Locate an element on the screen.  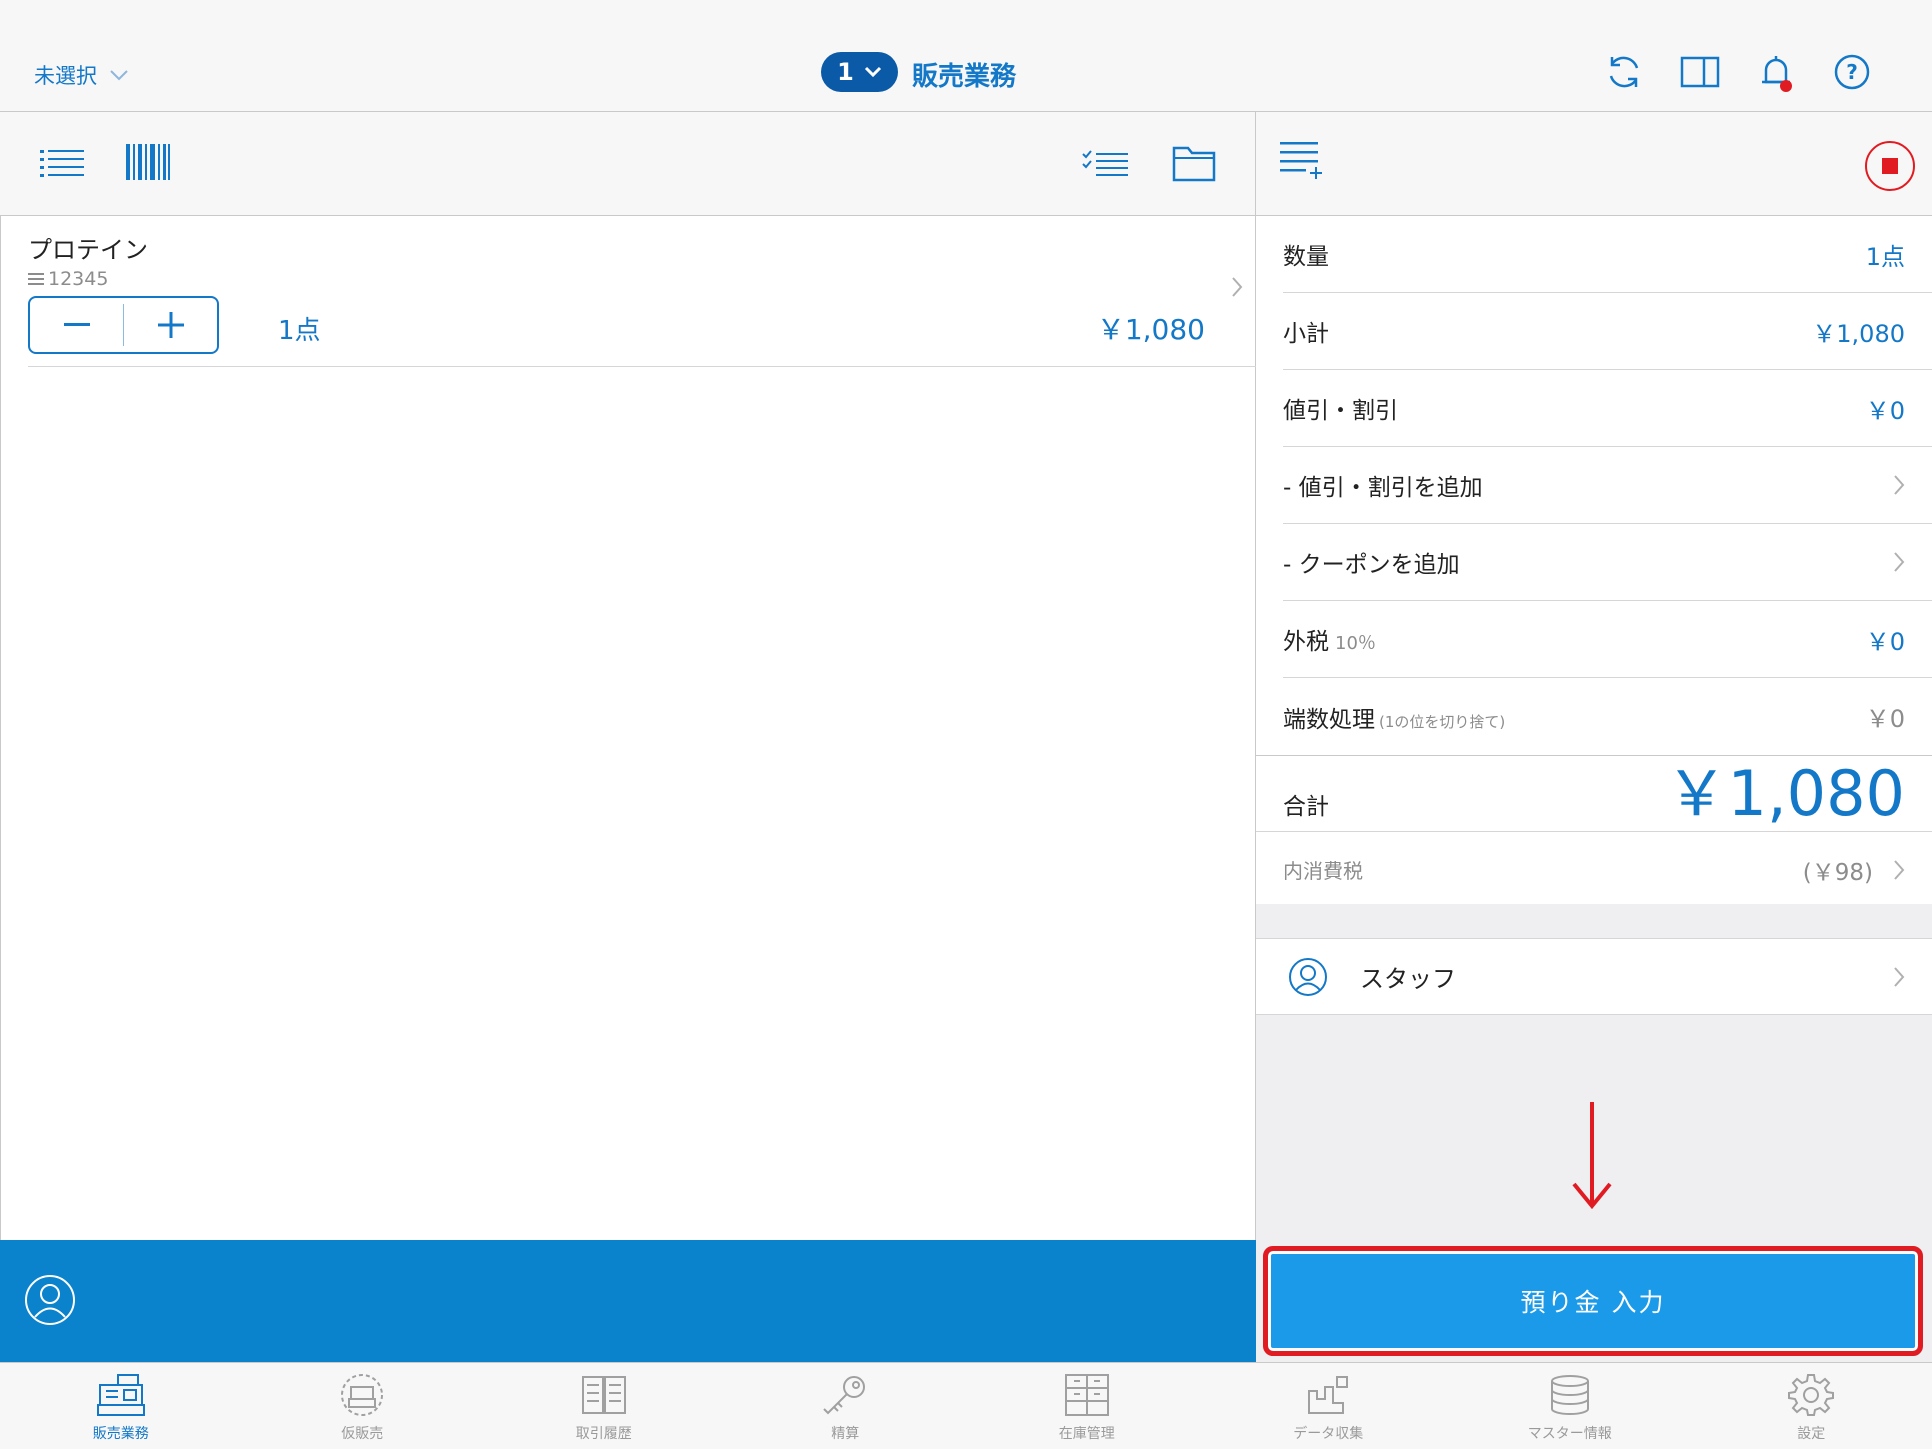
tab-temp-sales: 仮販売 is located at coordinates (363, 1406).